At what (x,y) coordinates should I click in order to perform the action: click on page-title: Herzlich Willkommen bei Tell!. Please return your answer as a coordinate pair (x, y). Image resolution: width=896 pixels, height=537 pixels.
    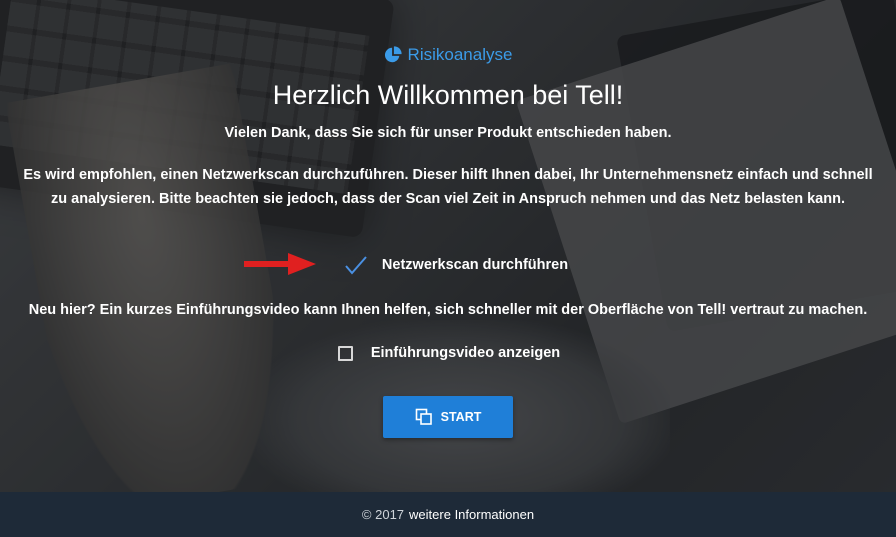
    Looking at the image, I should click on (448, 95).